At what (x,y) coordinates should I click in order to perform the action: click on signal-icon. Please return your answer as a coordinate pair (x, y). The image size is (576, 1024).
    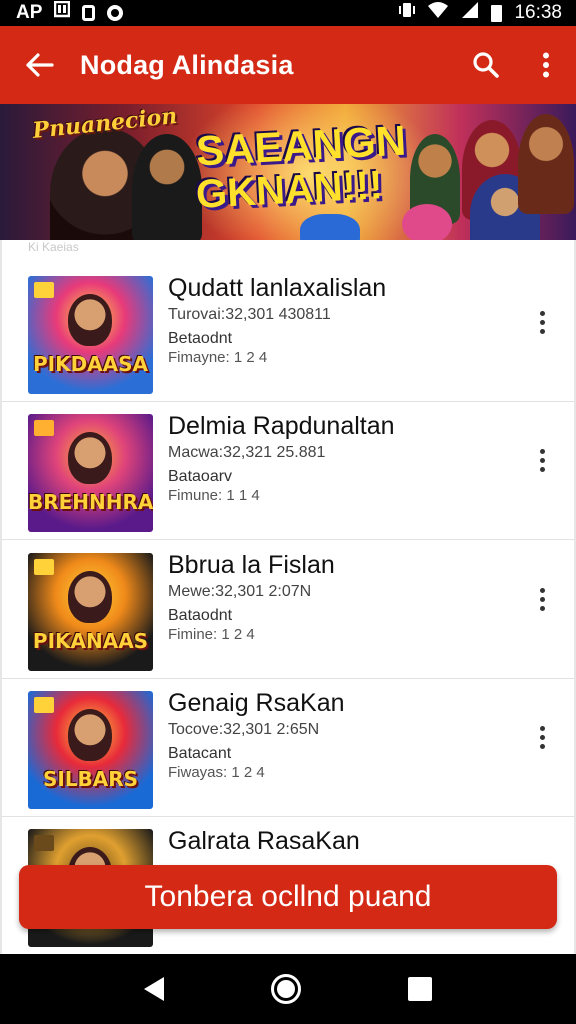
    Looking at the image, I should click on (470, 13).